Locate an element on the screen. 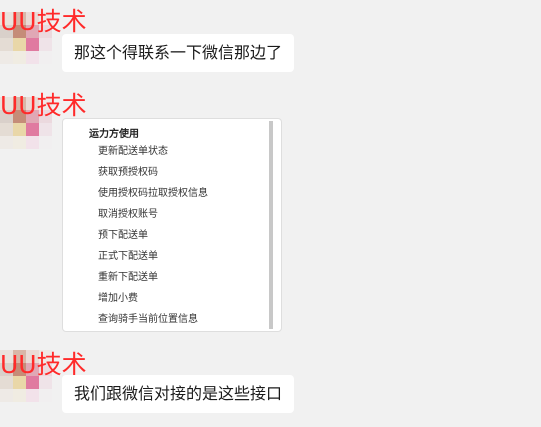 Image resolution: width=541 pixels, height=427 pixels. message-bubble: 那这个得联系一下微信那边了 is located at coordinates (178, 53).